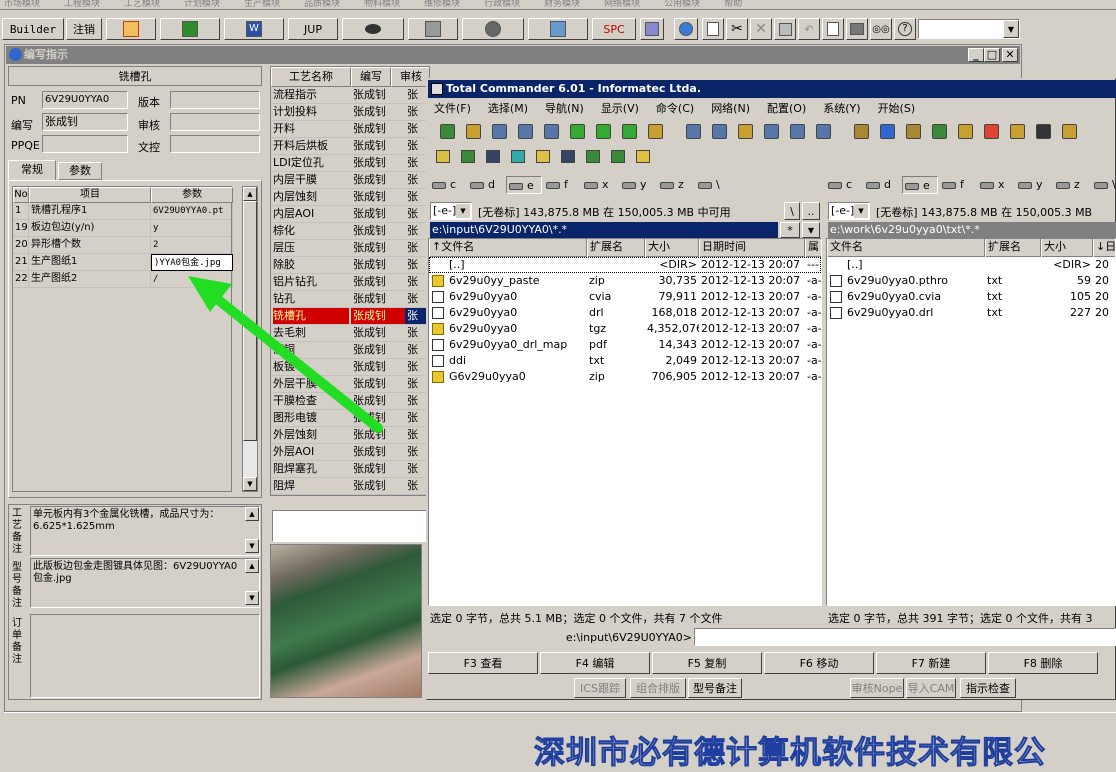 The image size is (1116, 772). I want to click on file-row: 6v29u0yya0.drl txt 227 20, so click(971, 313).